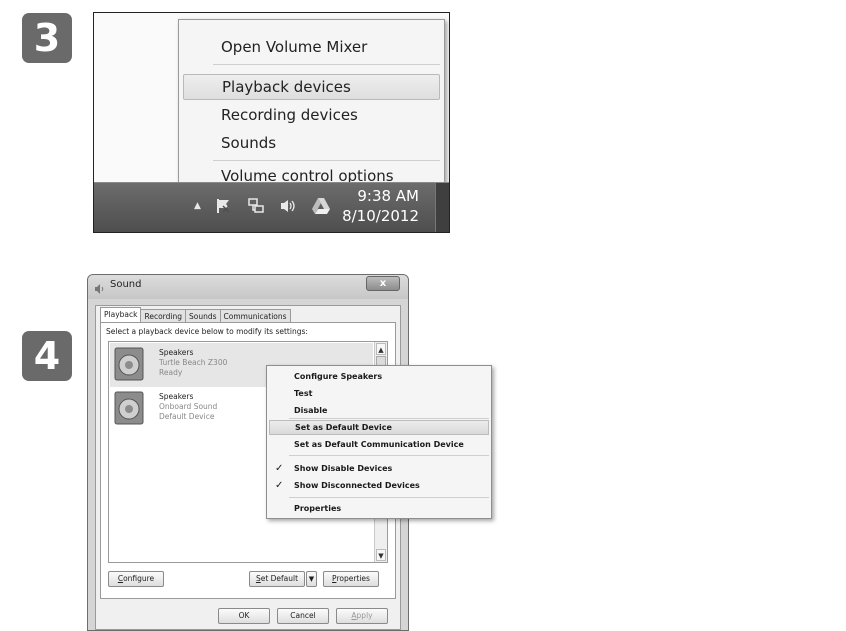 This screenshot has width=846, height=631. Describe the element at coordinates (380, 216) in the screenshot. I see `clock-date: 8/10/2012` at that location.